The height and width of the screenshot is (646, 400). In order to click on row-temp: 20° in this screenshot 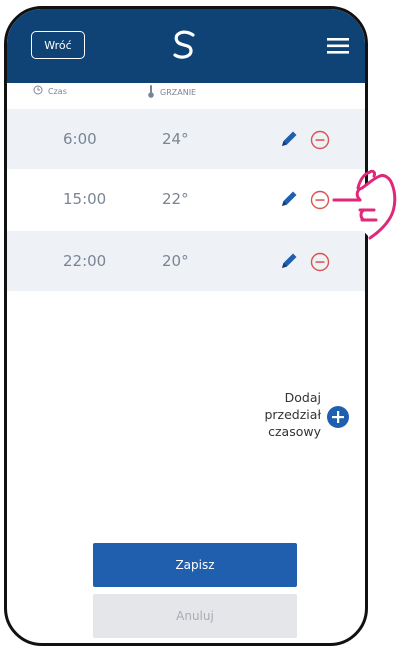, I will do `click(175, 261)`.